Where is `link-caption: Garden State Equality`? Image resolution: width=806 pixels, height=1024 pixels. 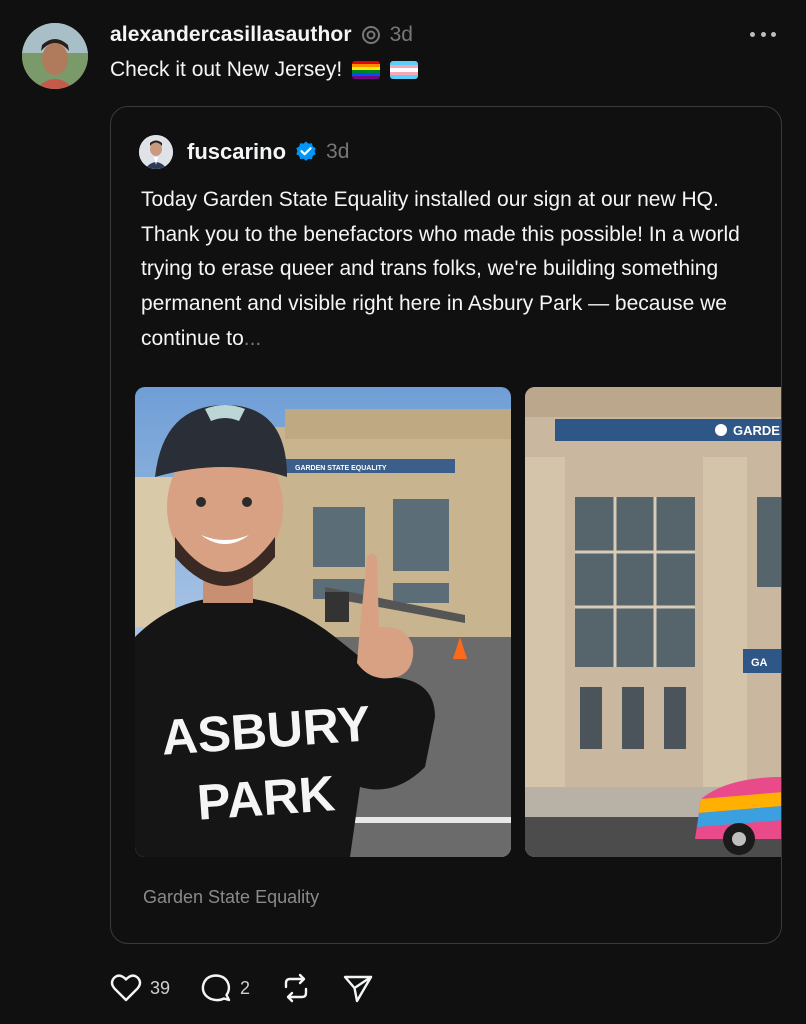 link-caption: Garden State Equality is located at coordinates (231, 897).